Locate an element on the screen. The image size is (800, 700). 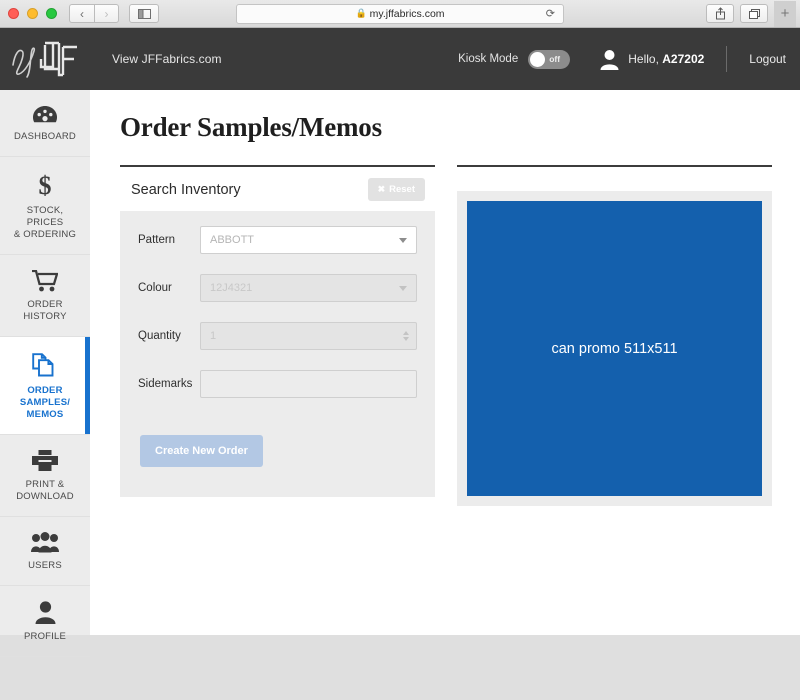
sidebar-item-users: USERS is located at coordinates (45, 551).